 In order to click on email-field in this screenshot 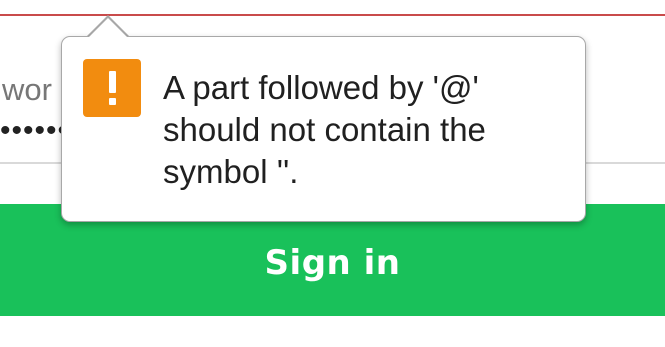, I will do `click(332, 8)`.